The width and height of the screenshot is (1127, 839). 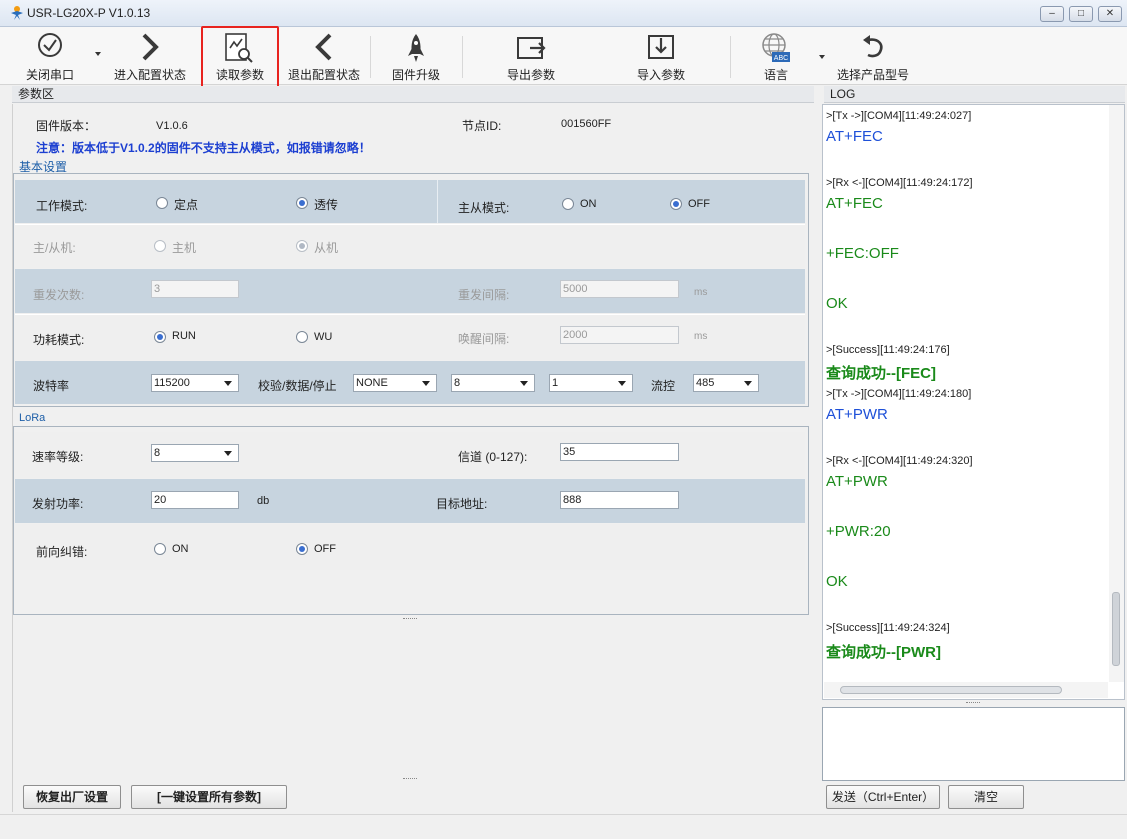 What do you see at coordinates (619, 452) in the screenshot?
I see `channel-input: 35` at bounding box center [619, 452].